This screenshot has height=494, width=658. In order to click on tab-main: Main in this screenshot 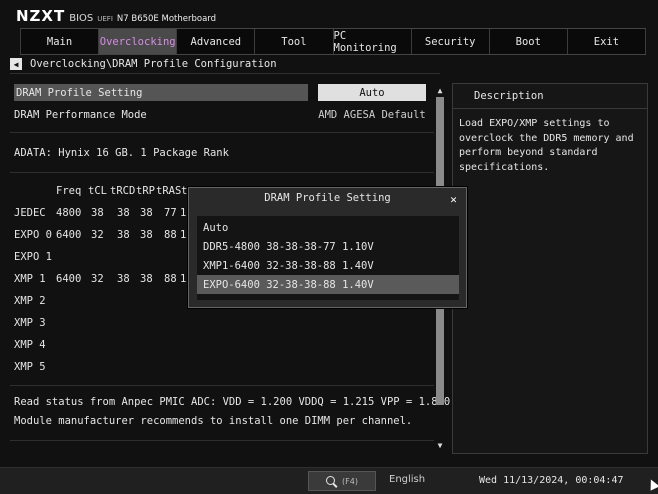, I will do `click(60, 41)`.